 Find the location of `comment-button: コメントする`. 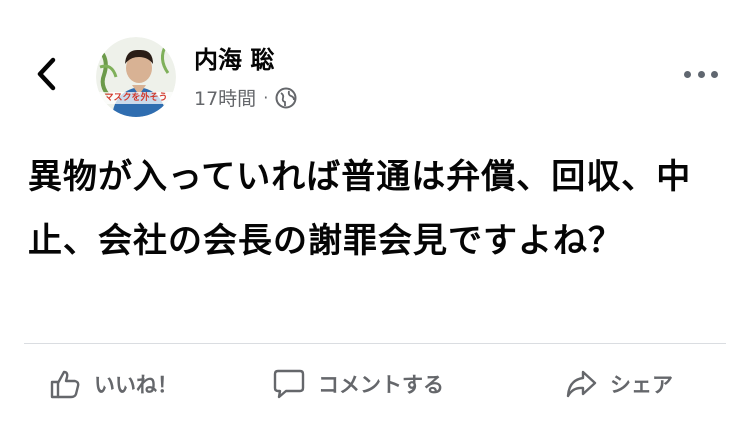

comment-button: コメントする is located at coordinates (358, 384).